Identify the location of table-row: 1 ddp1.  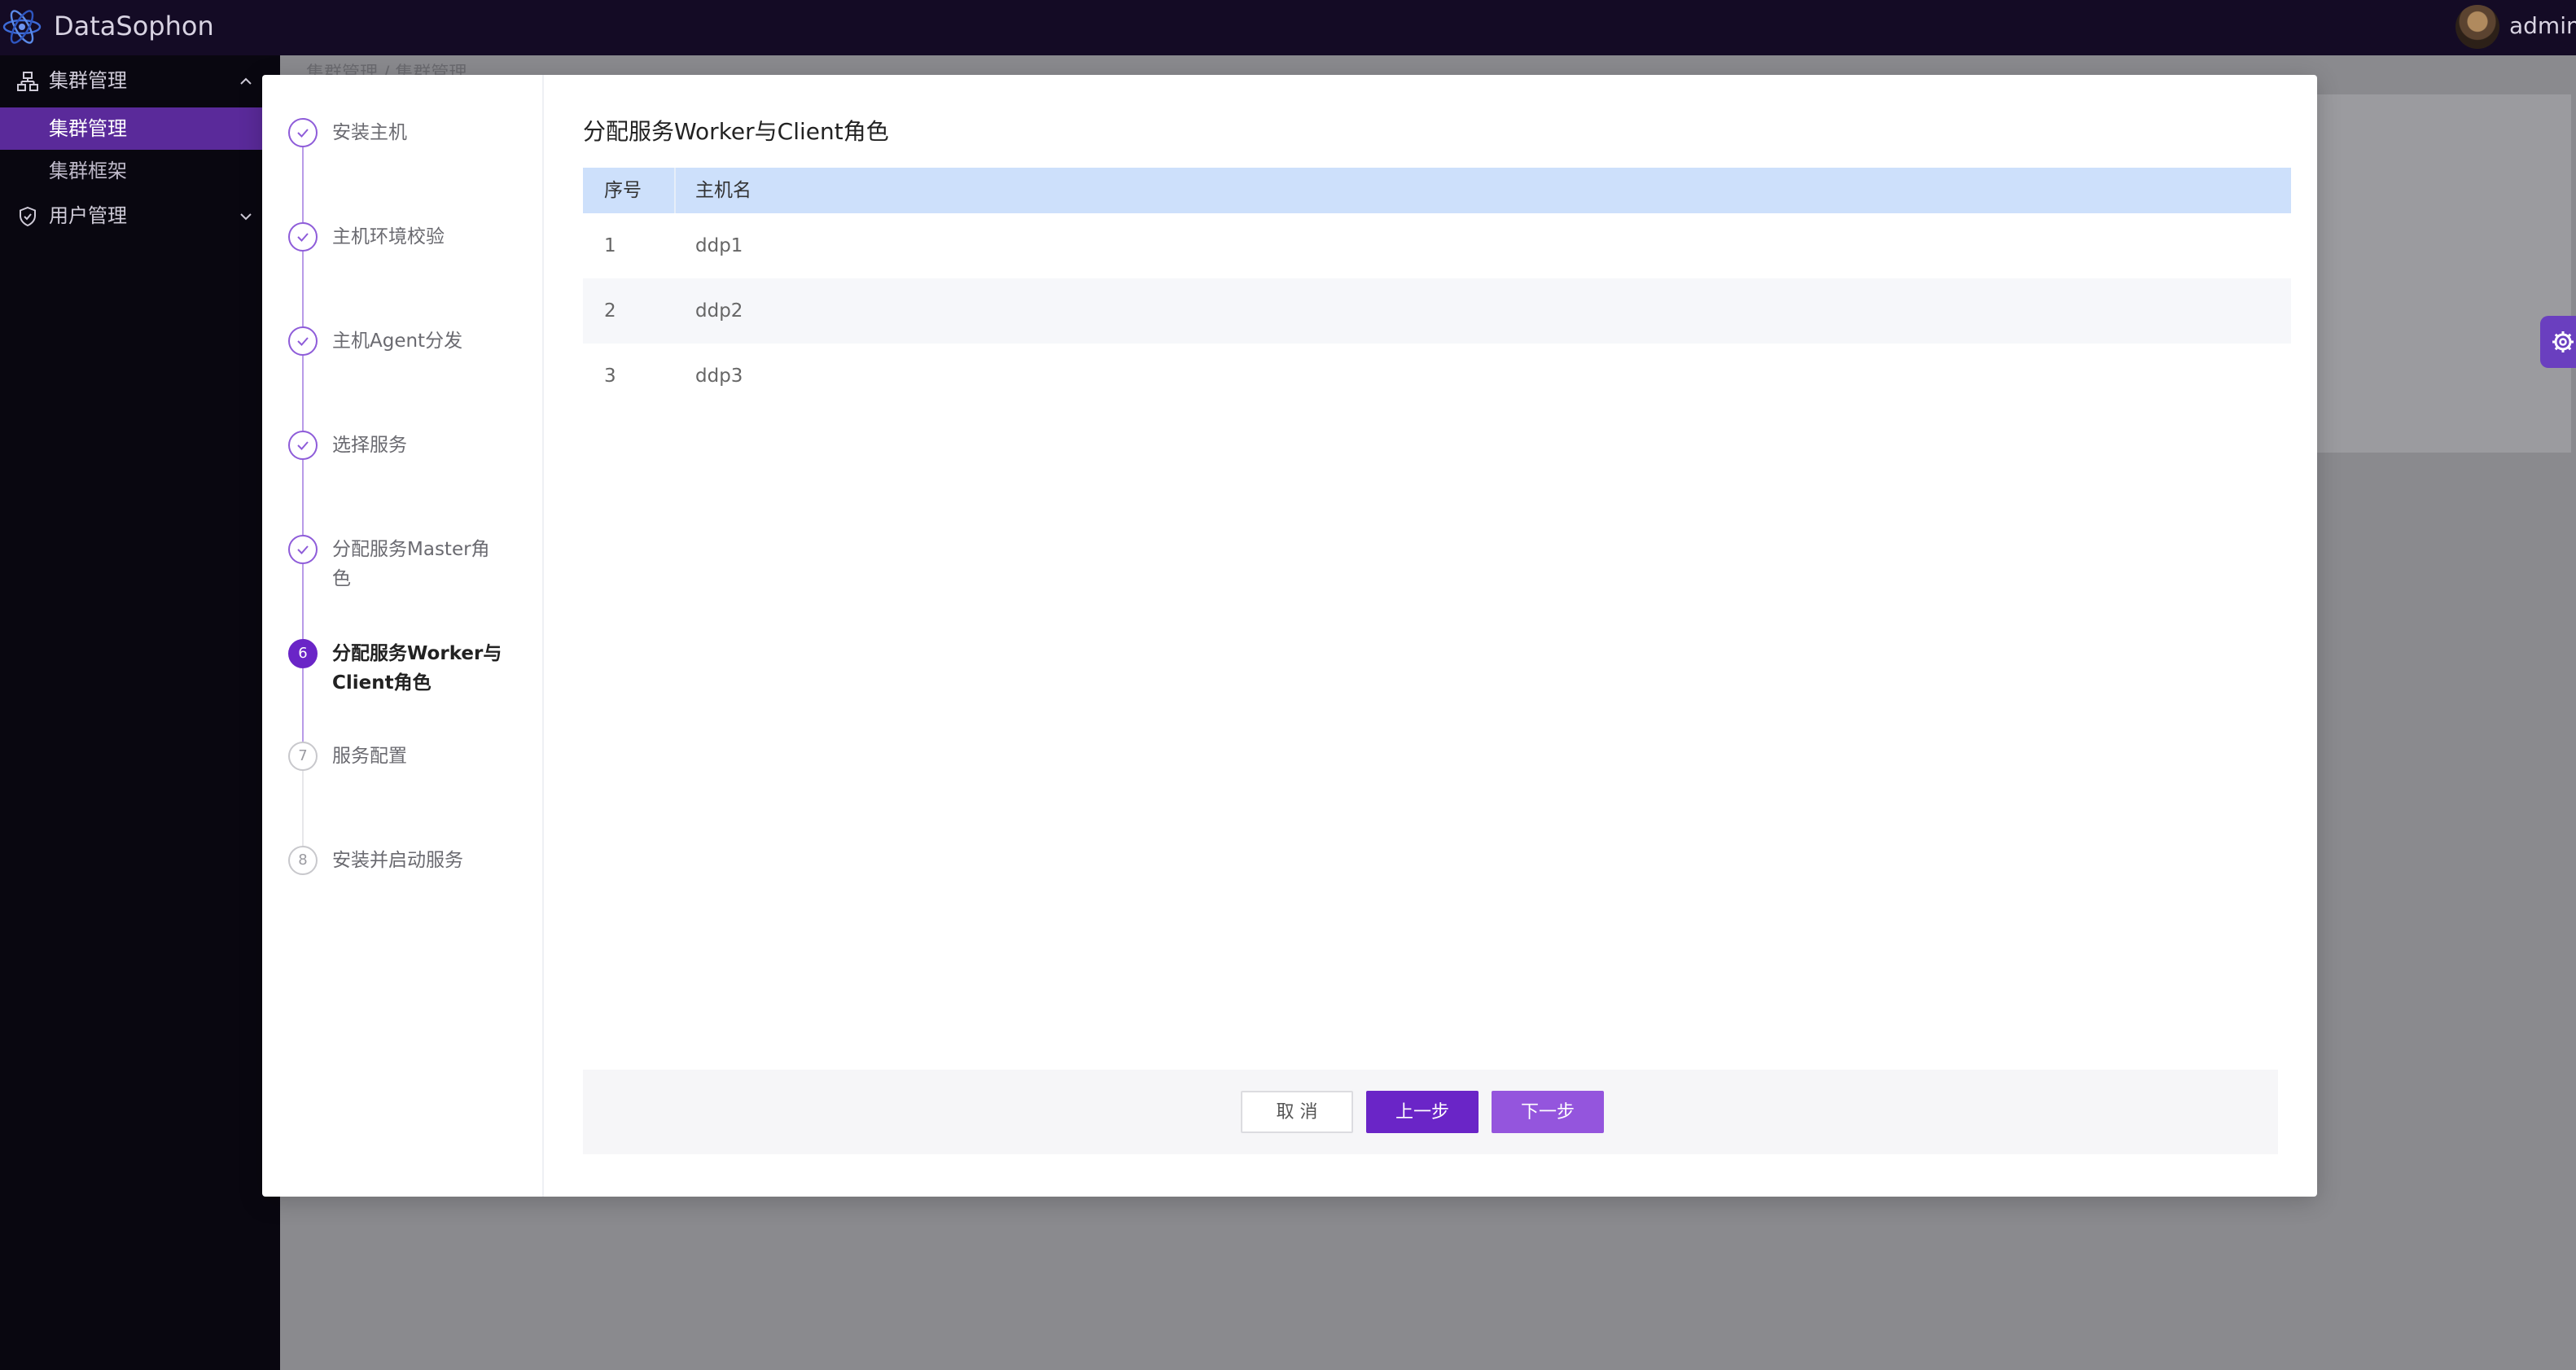
(1437, 245).